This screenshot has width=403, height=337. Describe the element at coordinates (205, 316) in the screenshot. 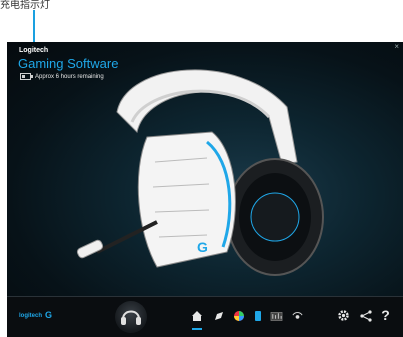

I see `bottom-toolbar: logitech G ?` at that location.